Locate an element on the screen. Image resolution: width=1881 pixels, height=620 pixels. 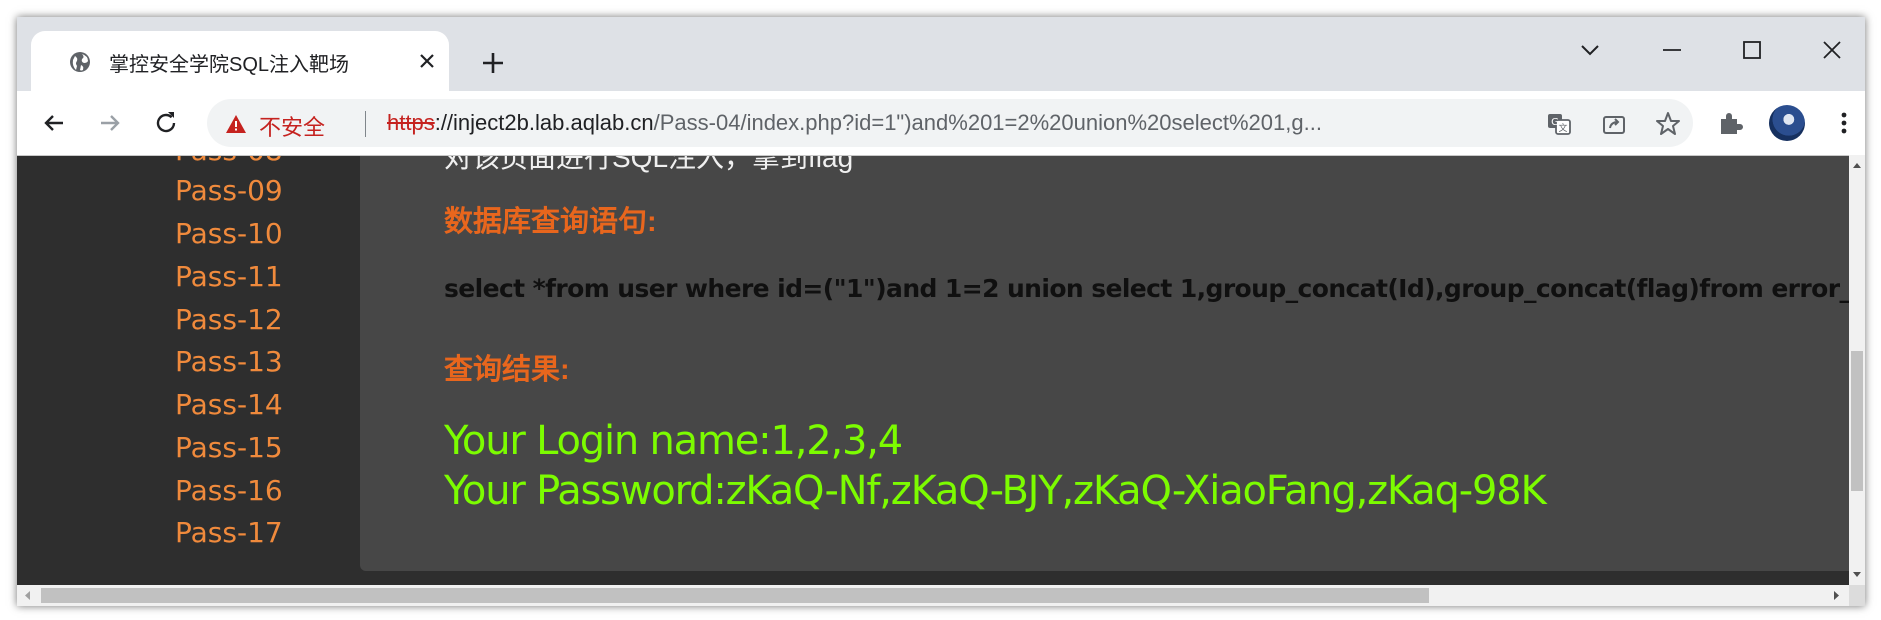
sidebar-item-pass-12: Pass-12 is located at coordinates (229, 319).